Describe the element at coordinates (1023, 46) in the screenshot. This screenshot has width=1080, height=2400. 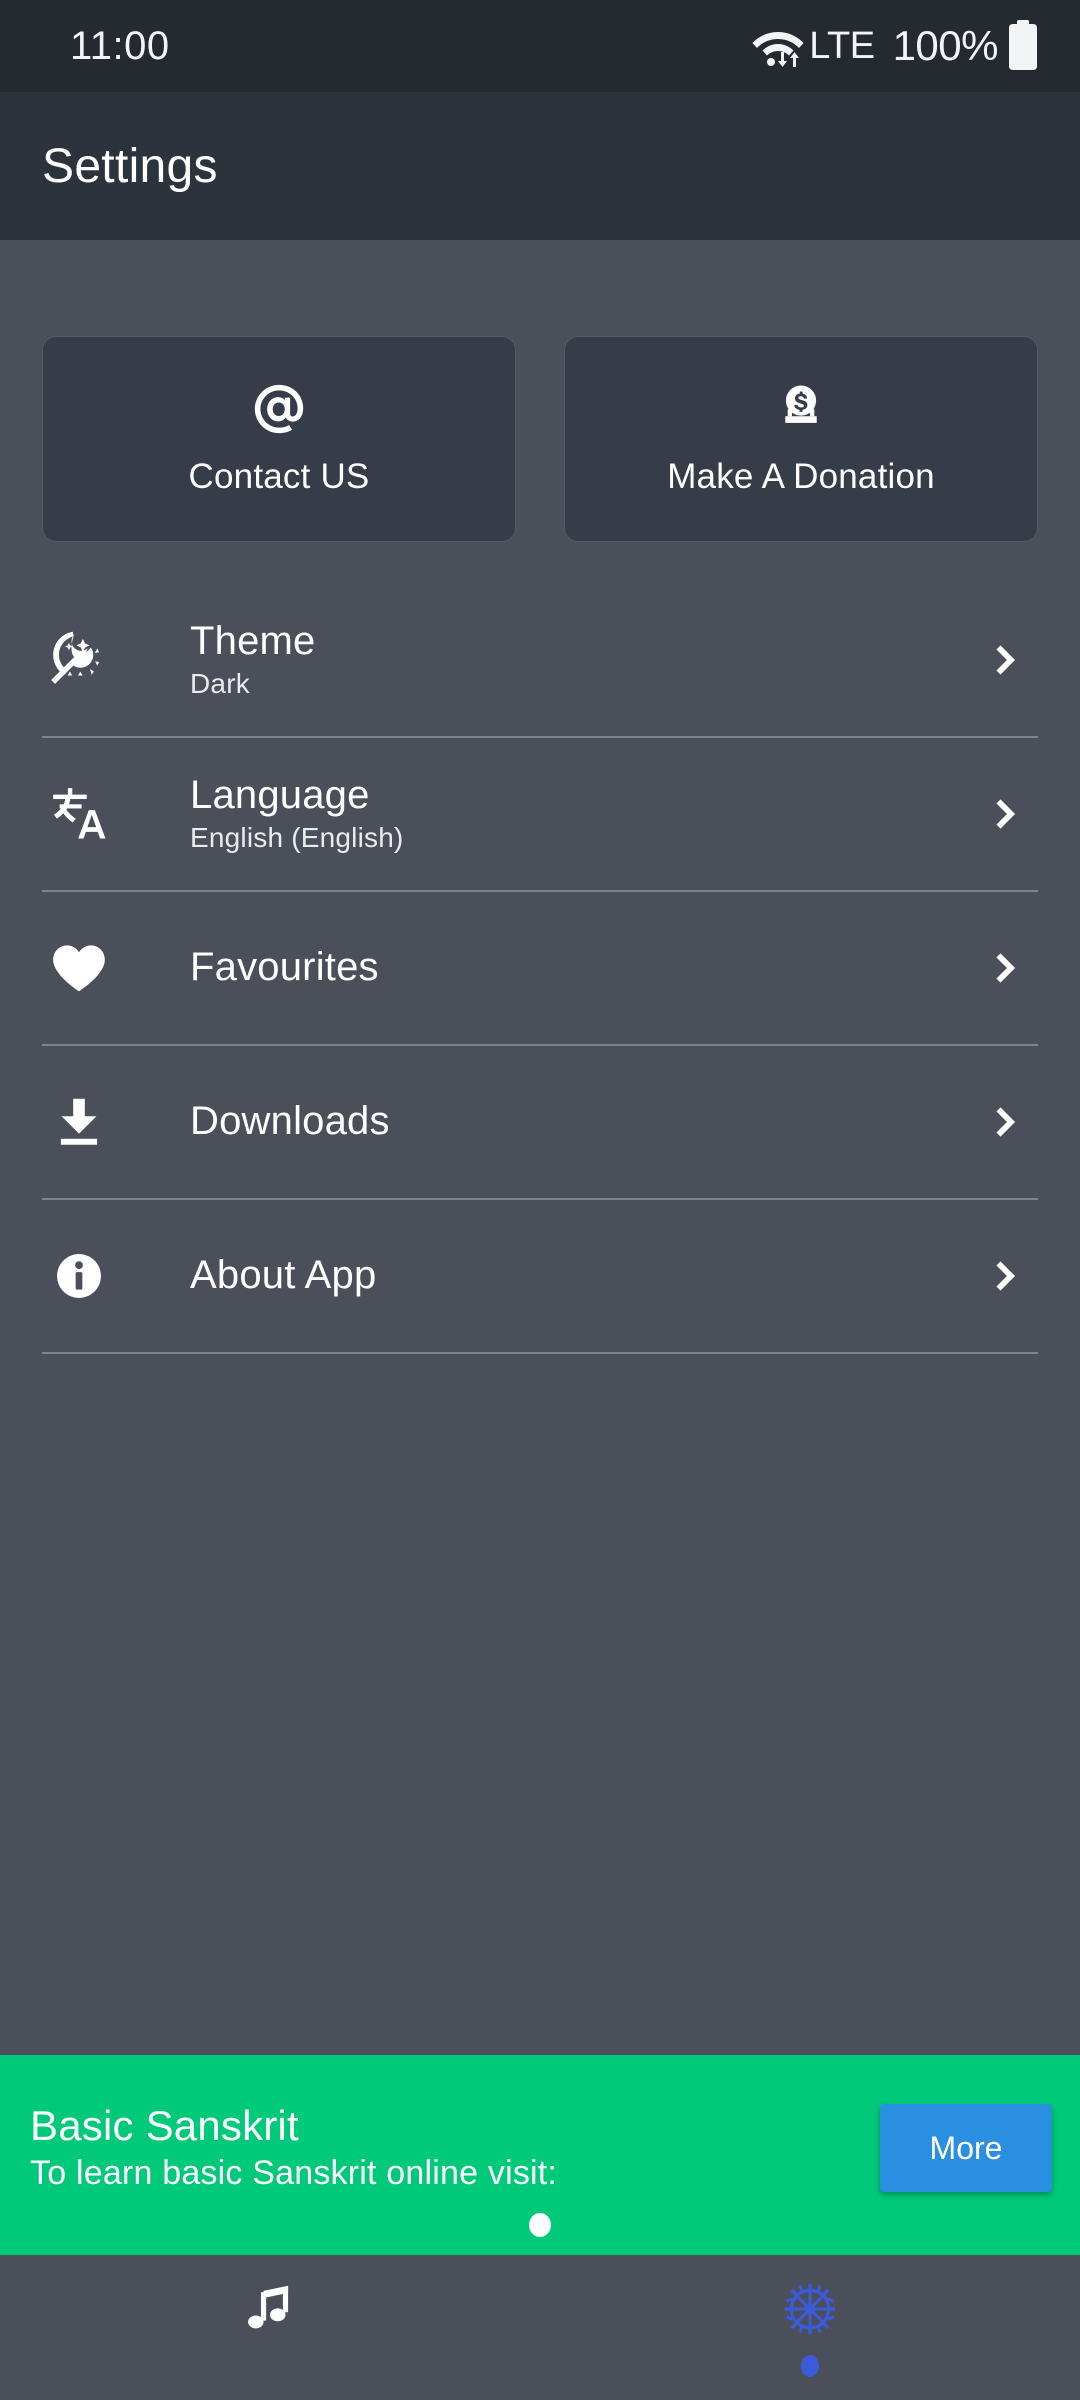
I see `battery-full-icon` at that location.